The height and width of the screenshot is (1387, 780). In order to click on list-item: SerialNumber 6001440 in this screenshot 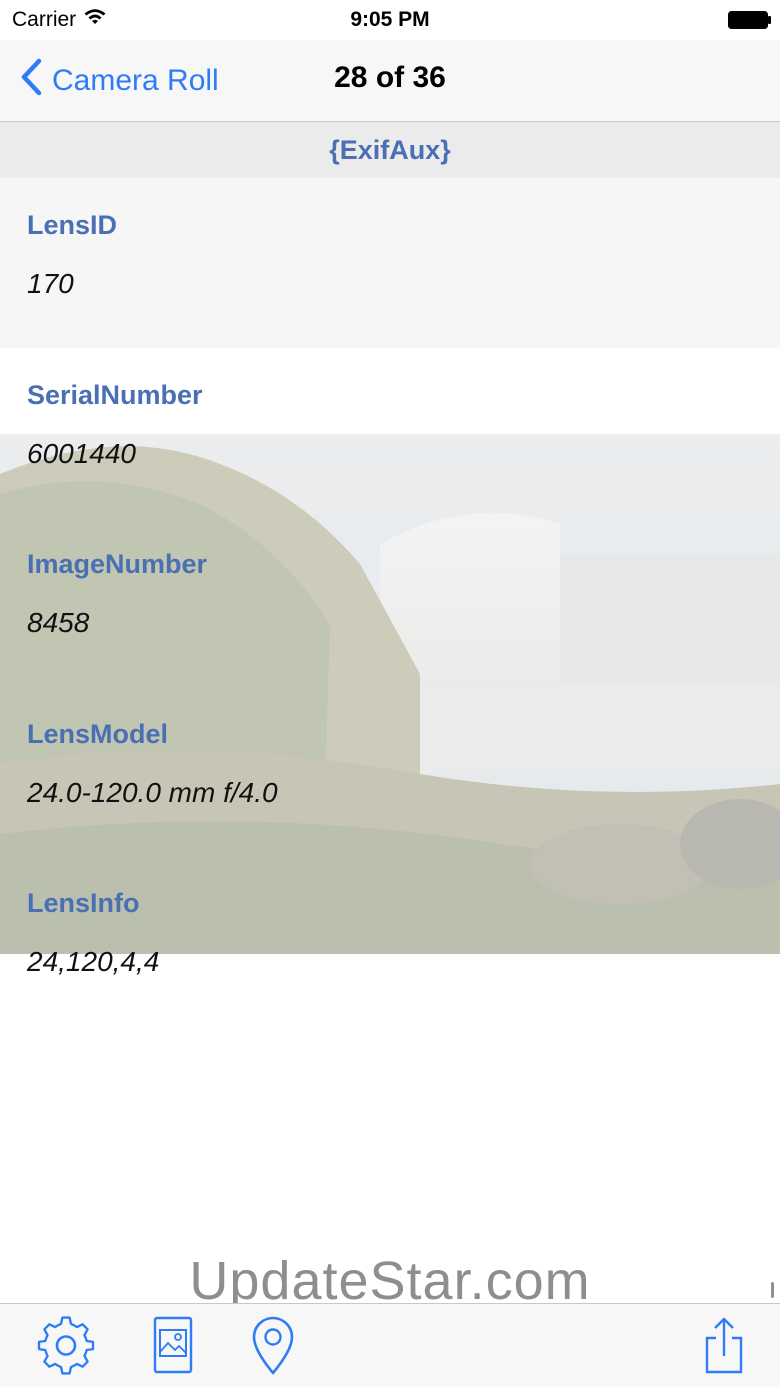, I will do `click(390, 433)`.